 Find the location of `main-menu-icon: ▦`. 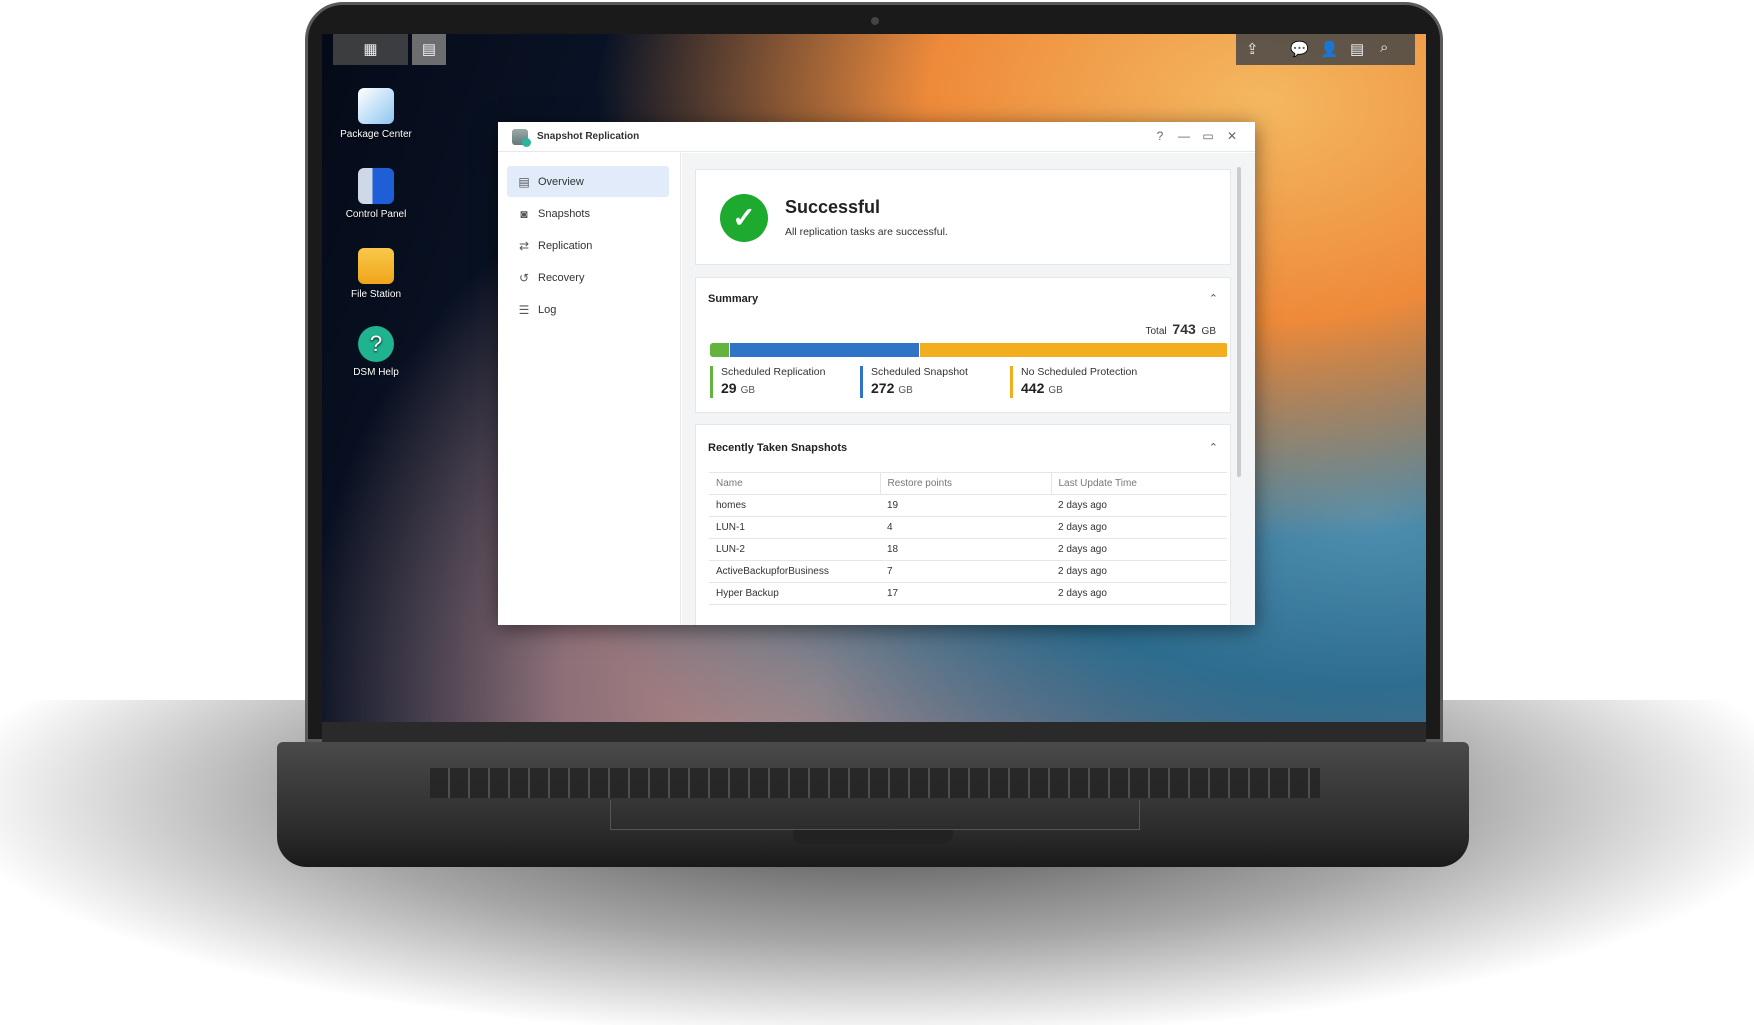

main-menu-icon: ▦ is located at coordinates (370, 49).